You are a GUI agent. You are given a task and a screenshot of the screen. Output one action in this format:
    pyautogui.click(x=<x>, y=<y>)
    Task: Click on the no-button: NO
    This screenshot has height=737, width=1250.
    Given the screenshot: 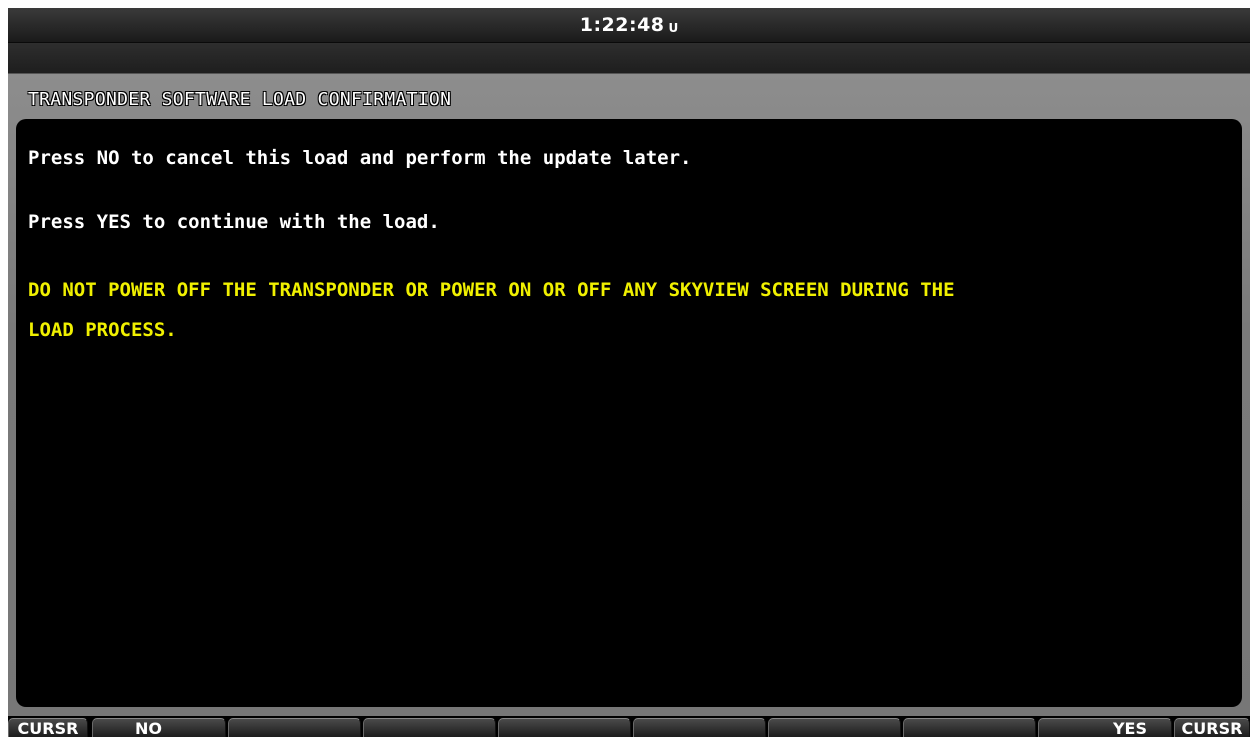 What is the action you would take?
    pyautogui.click(x=159, y=727)
    